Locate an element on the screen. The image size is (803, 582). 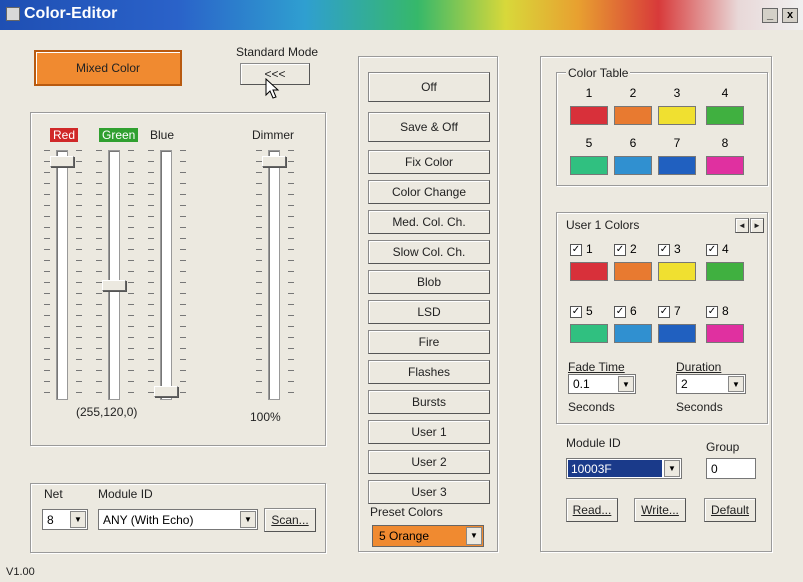
preset-colors-select: 5 Orange ▼ is located at coordinates (428, 536).